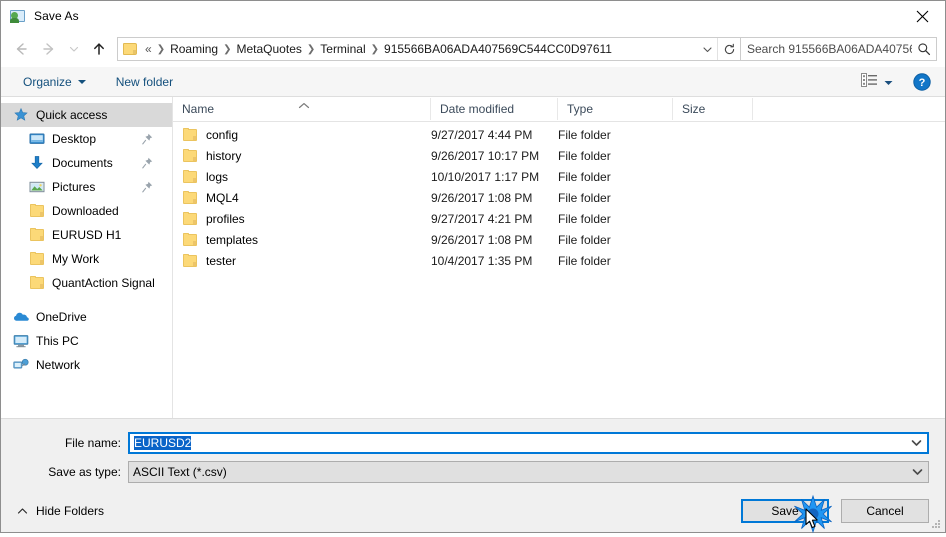 The width and height of the screenshot is (946, 537). Describe the element at coordinates (559, 218) in the screenshot. I see `table-row: profiles 9/27/2017 4:21 PM File folder` at that location.